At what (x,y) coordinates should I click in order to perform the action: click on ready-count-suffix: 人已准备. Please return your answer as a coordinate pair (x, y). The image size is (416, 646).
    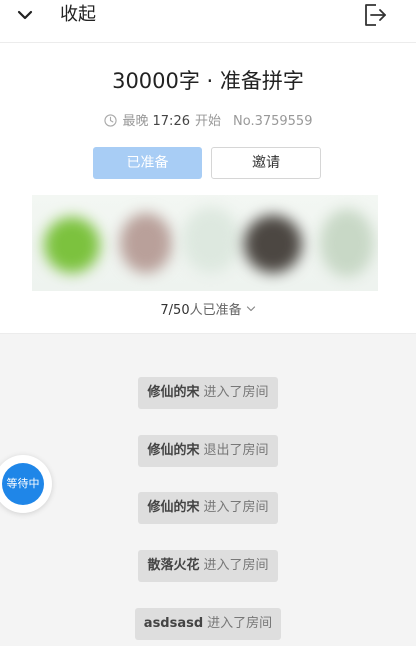
    Looking at the image, I should click on (215, 310).